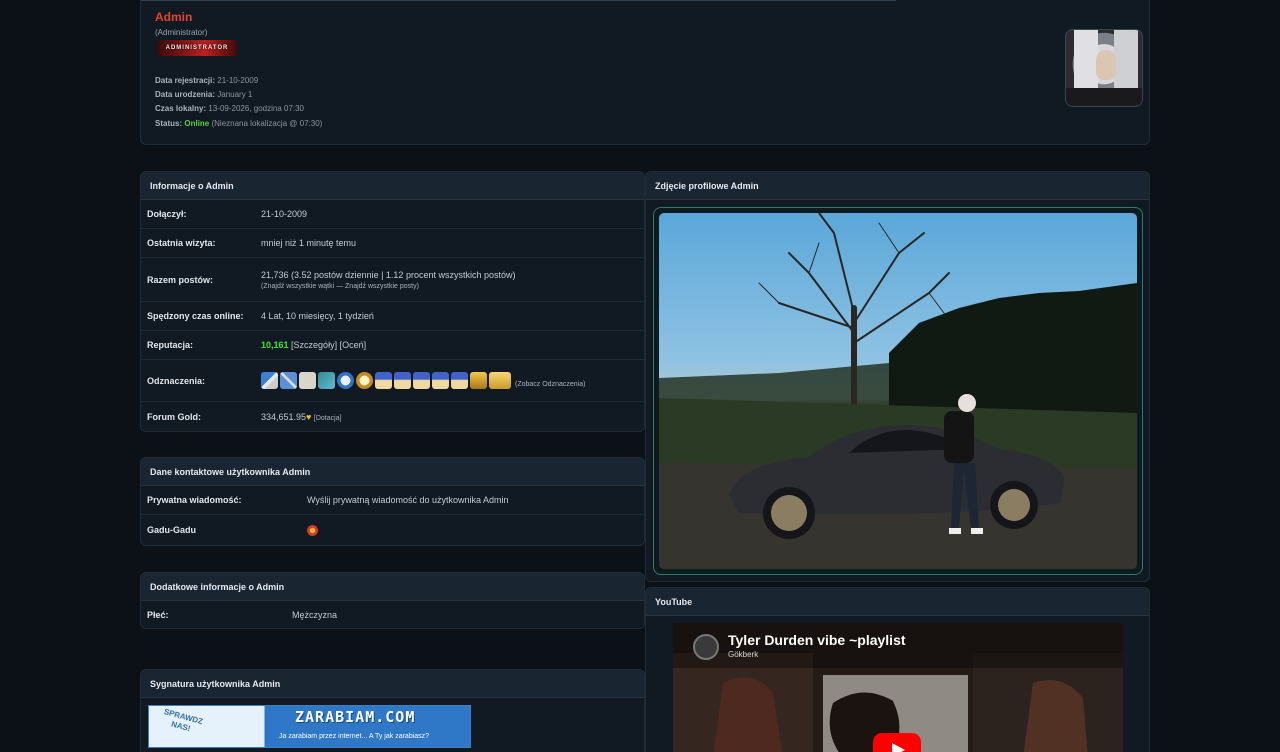  What do you see at coordinates (288, 380) in the screenshot?
I see `crossed-swords-award-icon` at bounding box center [288, 380].